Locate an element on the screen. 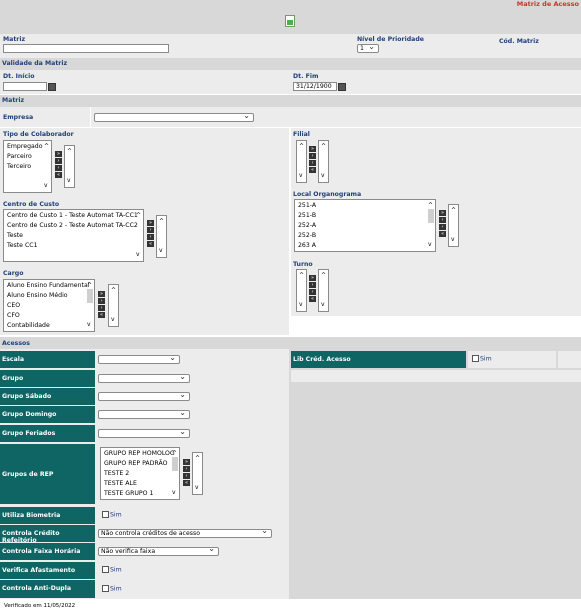 Image resolution: width=581 pixels, height=613 pixels. list-item: CFO is located at coordinates (49, 316).